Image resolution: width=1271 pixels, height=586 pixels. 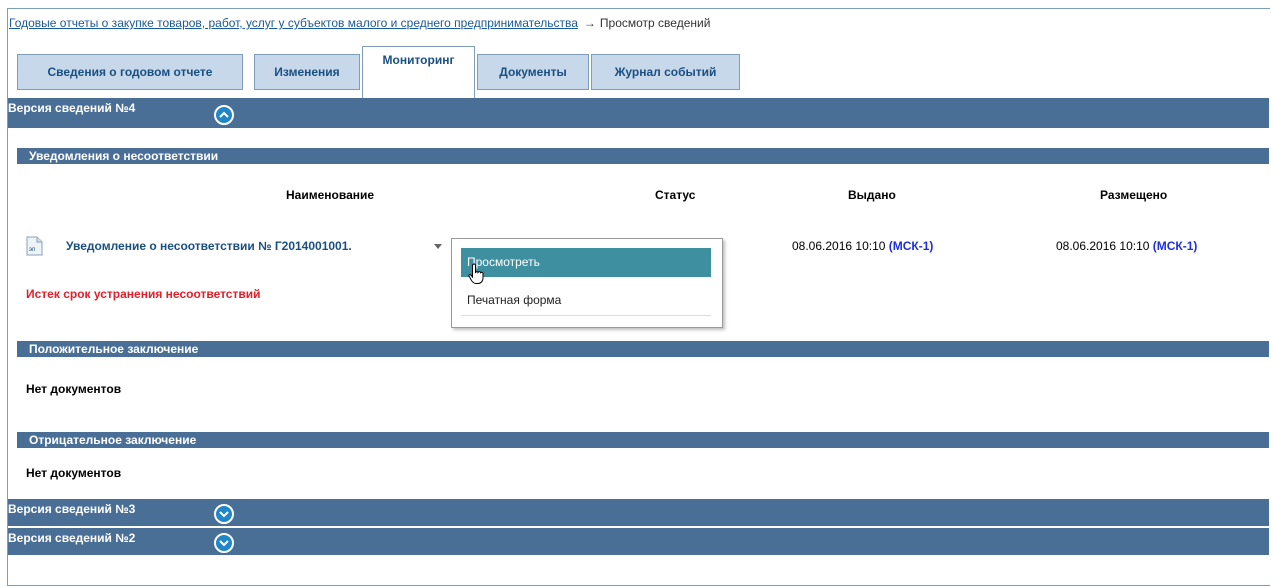 I want to click on issued-timezone-link: (МСК-1), so click(x=911, y=246).